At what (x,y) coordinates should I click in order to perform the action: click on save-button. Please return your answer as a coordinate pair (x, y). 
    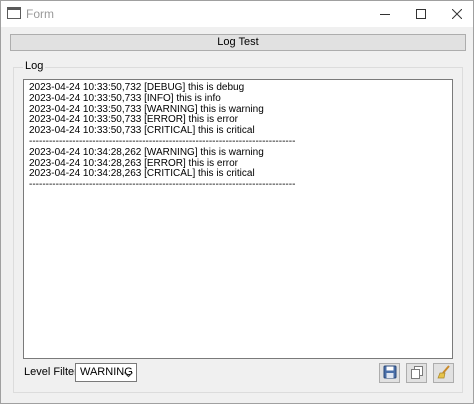
    Looking at the image, I should click on (389, 373).